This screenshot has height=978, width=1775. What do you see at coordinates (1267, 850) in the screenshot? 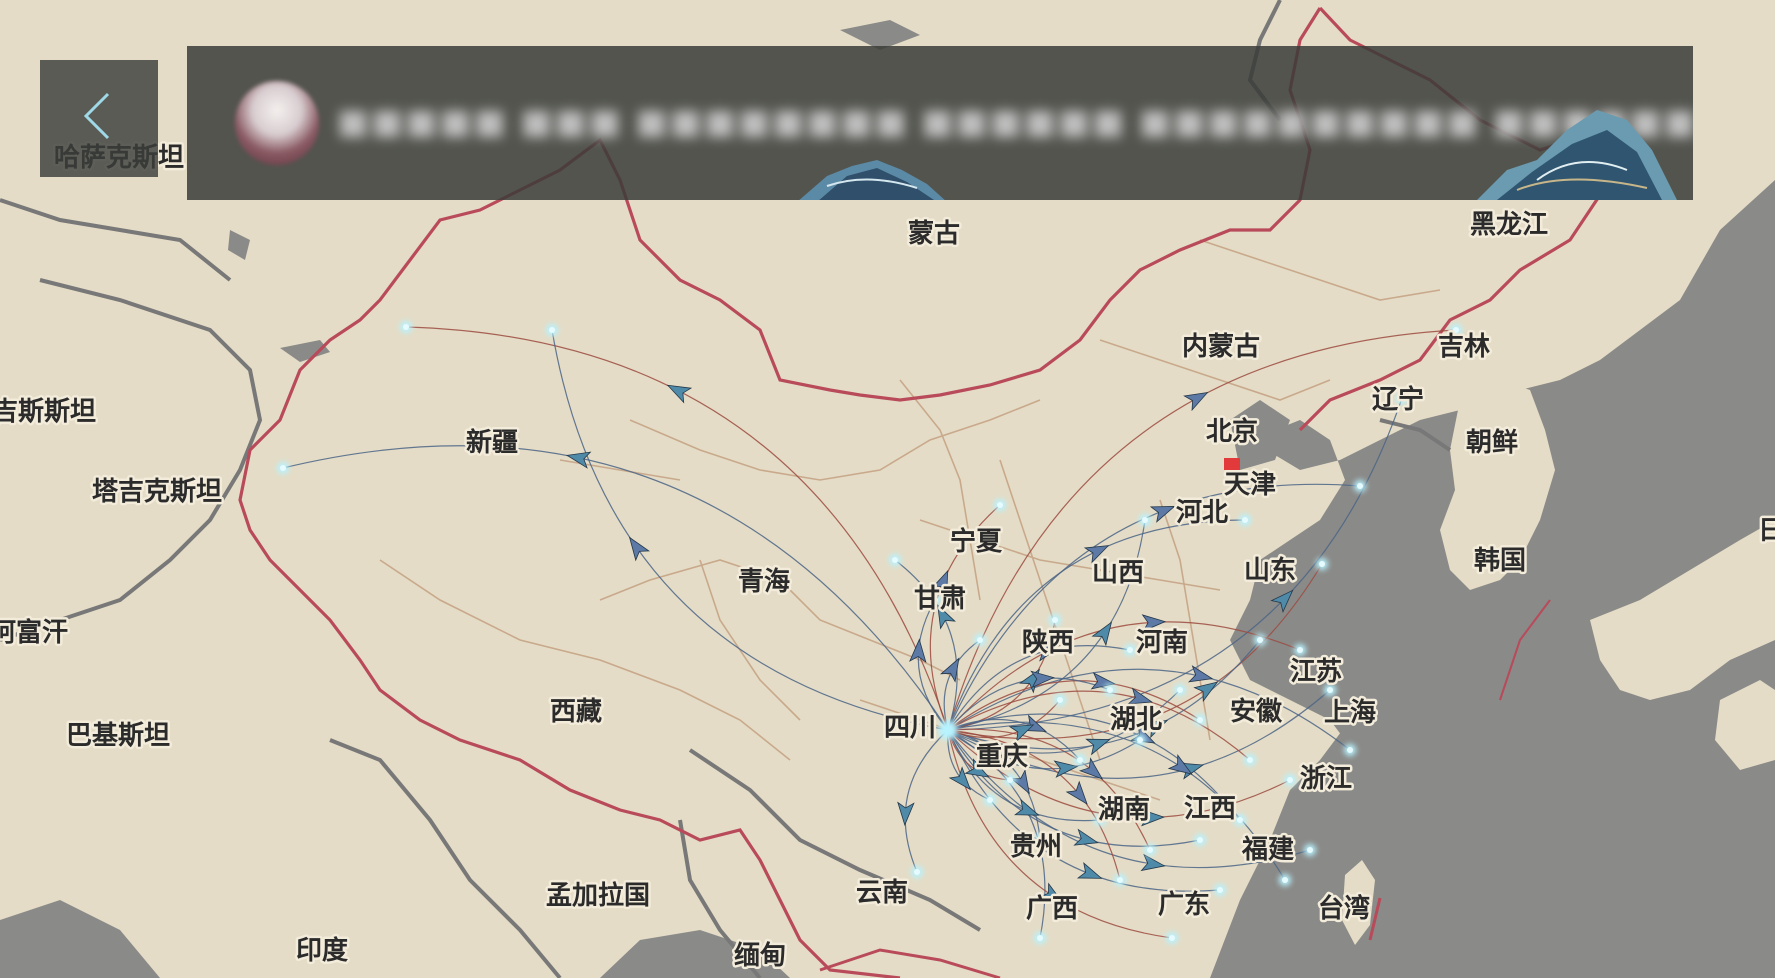
I see `label-fujian: 福建` at bounding box center [1267, 850].